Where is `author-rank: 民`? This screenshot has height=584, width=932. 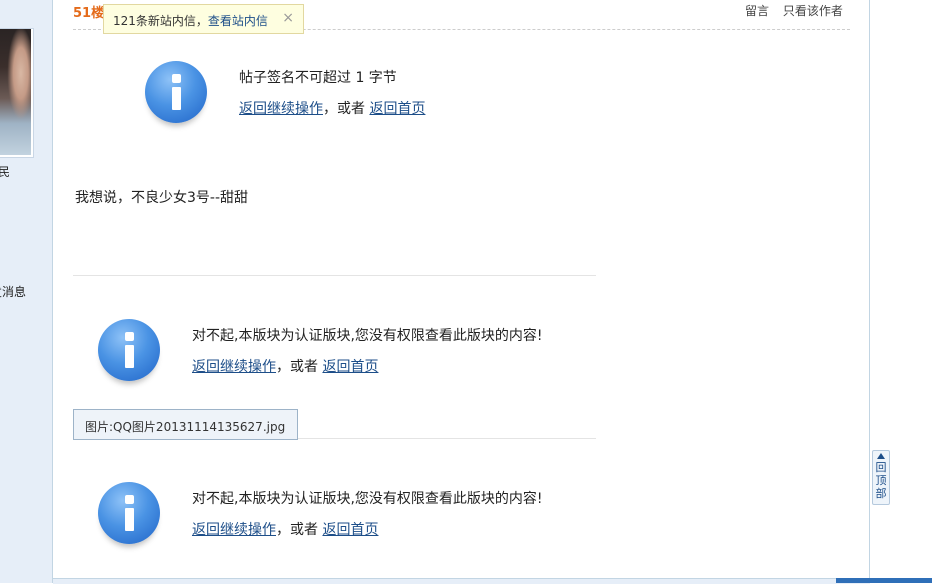 author-rank: 民 is located at coordinates (5, 172).